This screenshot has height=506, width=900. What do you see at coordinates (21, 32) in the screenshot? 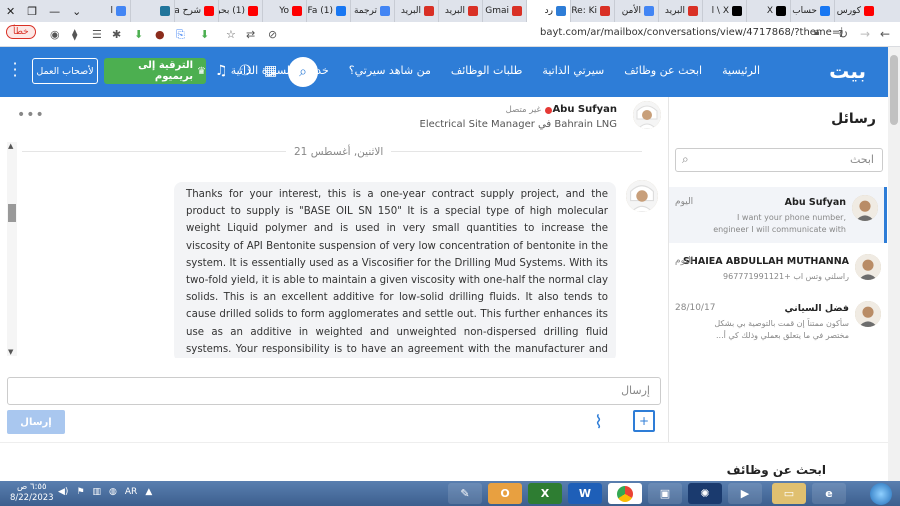
I see `error-pill: خطأ` at bounding box center [21, 32].